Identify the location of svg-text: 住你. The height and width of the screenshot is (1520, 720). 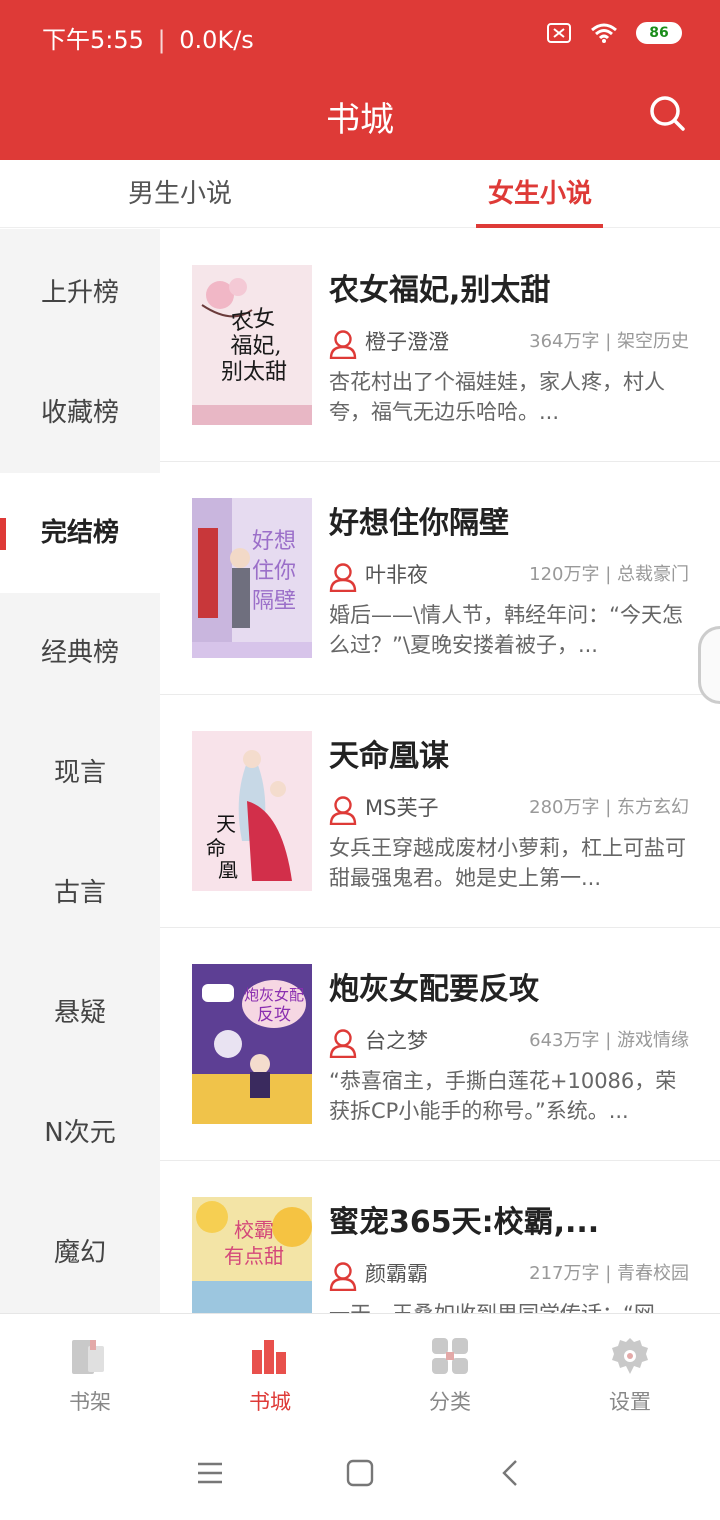
(274, 571).